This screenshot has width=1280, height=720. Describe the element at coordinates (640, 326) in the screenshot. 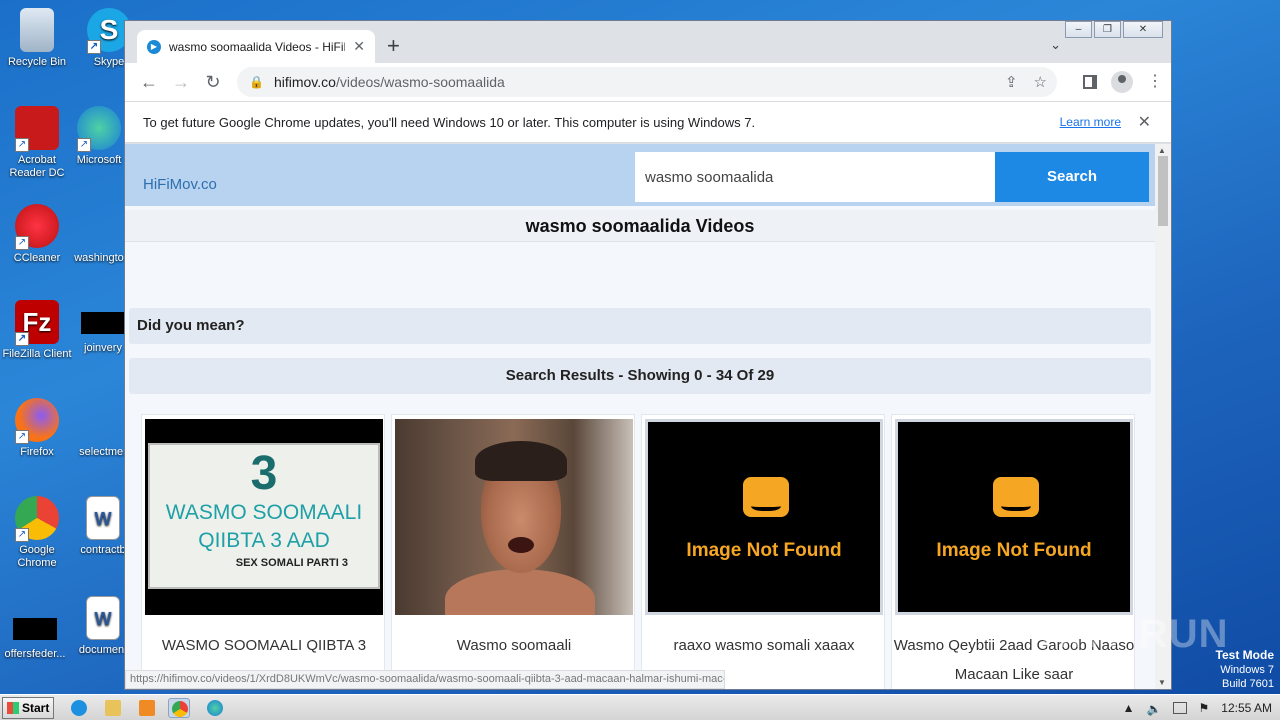

I see `did-you-mean-heading: Did you mean?` at that location.